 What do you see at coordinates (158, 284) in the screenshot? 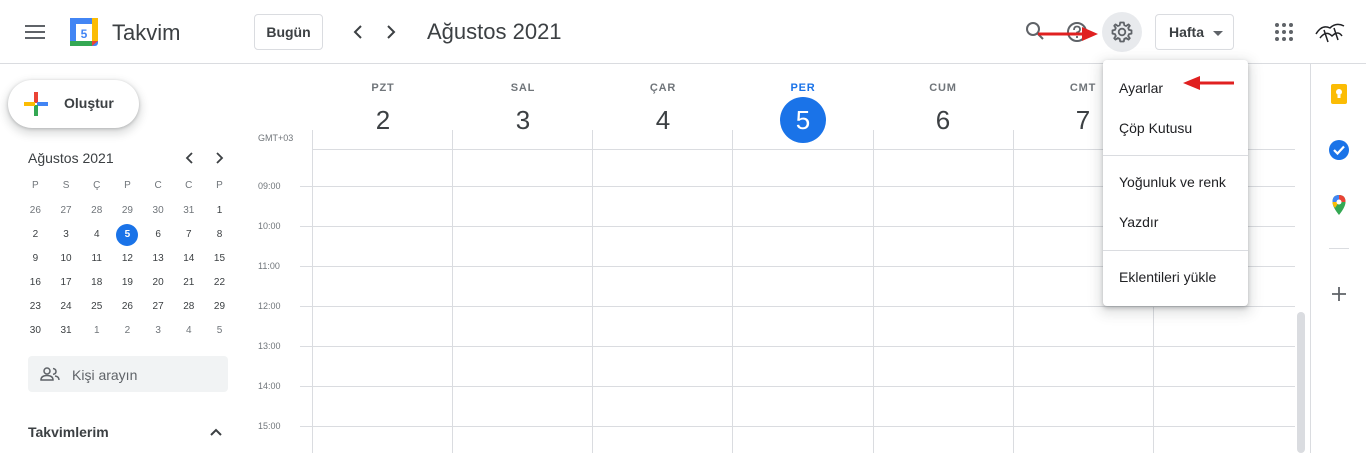
I see `mini-day: 20` at bounding box center [158, 284].